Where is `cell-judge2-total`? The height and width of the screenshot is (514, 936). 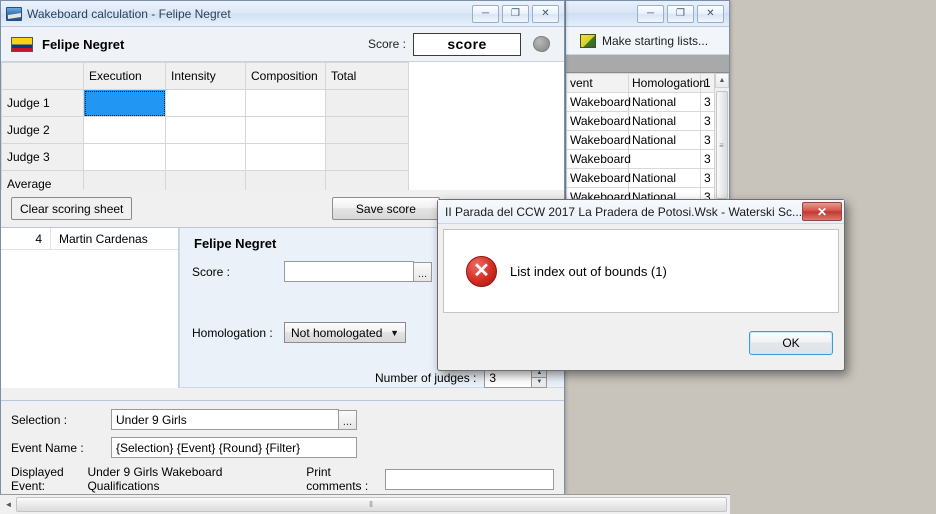
cell-judge2-total is located at coordinates (367, 130).